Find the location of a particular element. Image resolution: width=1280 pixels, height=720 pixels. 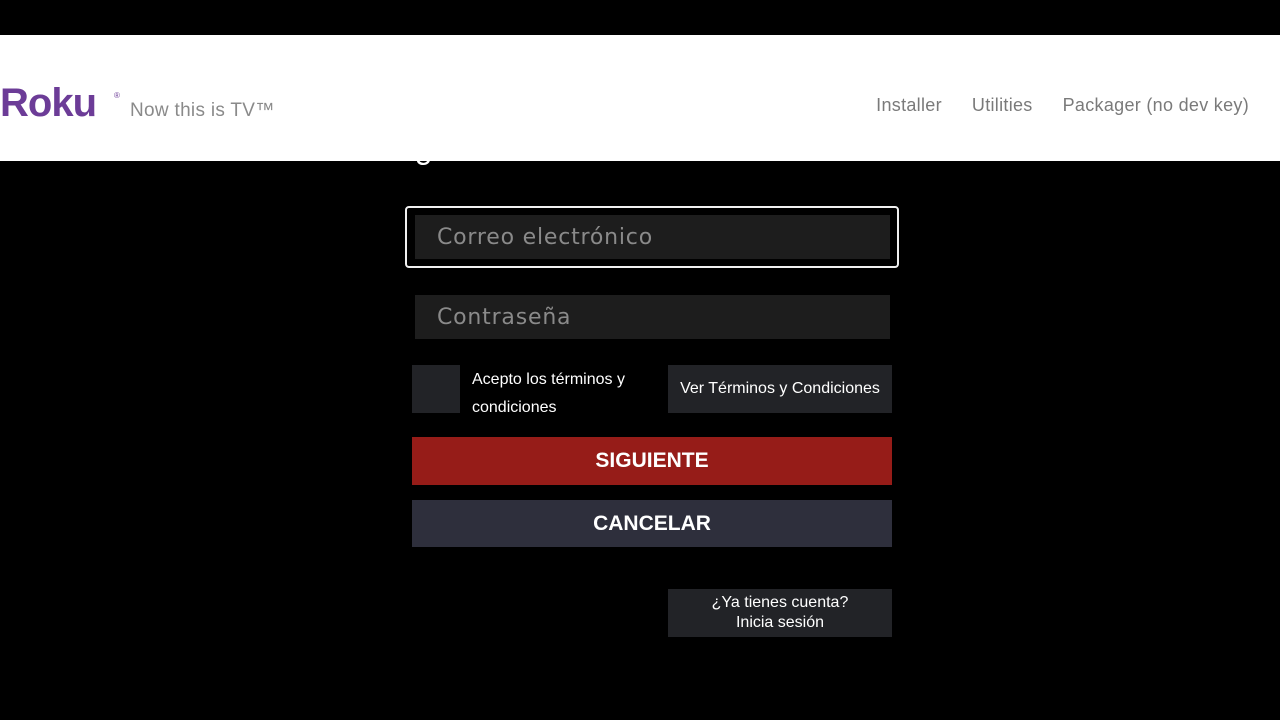

nav-packager: Packager (no dev key) is located at coordinates (1156, 105).